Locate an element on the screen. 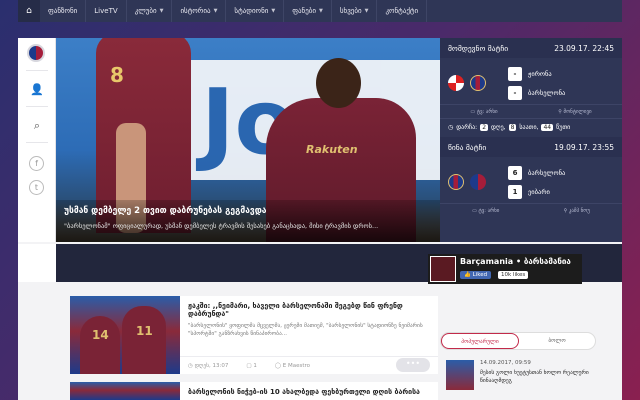 The height and width of the screenshot is (400, 640). home-icon: ⌂ is located at coordinates (29, 11).